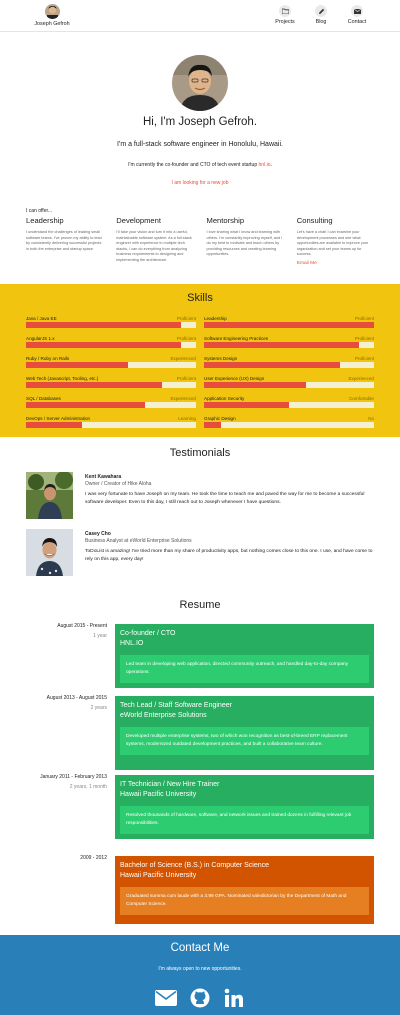  What do you see at coordinates (220, 418) in the screenshot?
I see `skill-name: Graphic Design` at bounding box center [220, 418].